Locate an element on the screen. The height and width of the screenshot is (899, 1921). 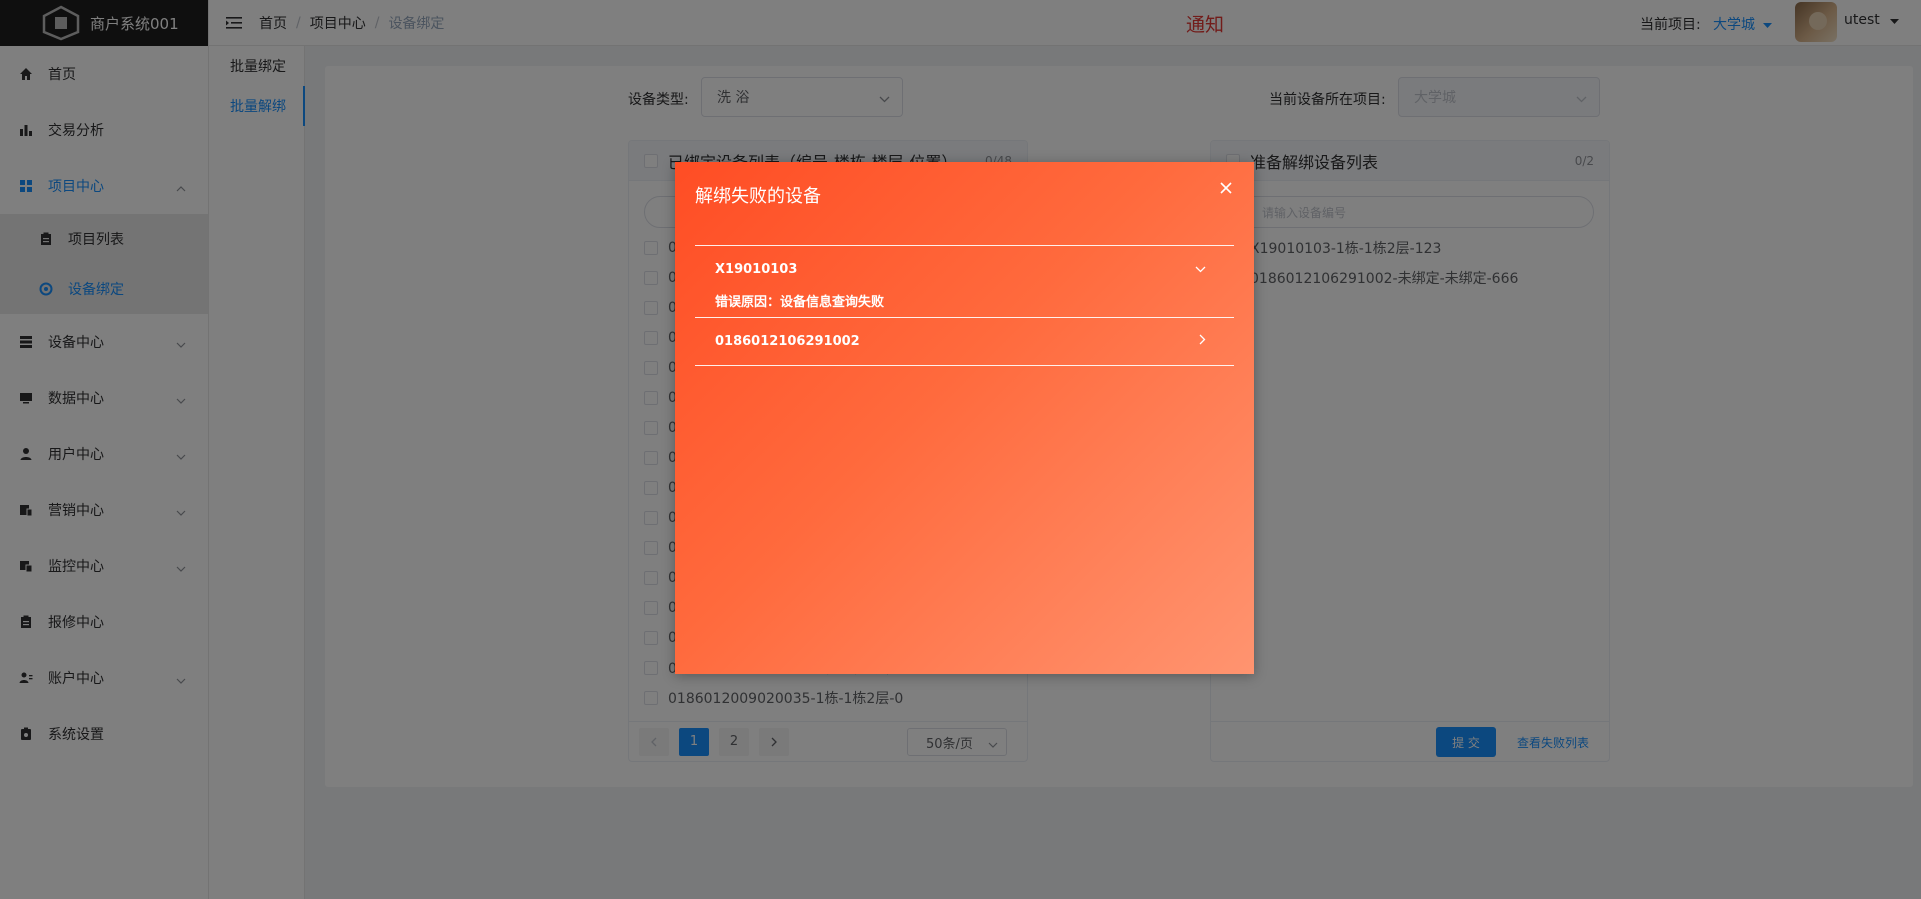
failed-device-collapse: X19010103 错误原因：设备信息查询失败 0186012106291002 is located at coordinates (964, 305).